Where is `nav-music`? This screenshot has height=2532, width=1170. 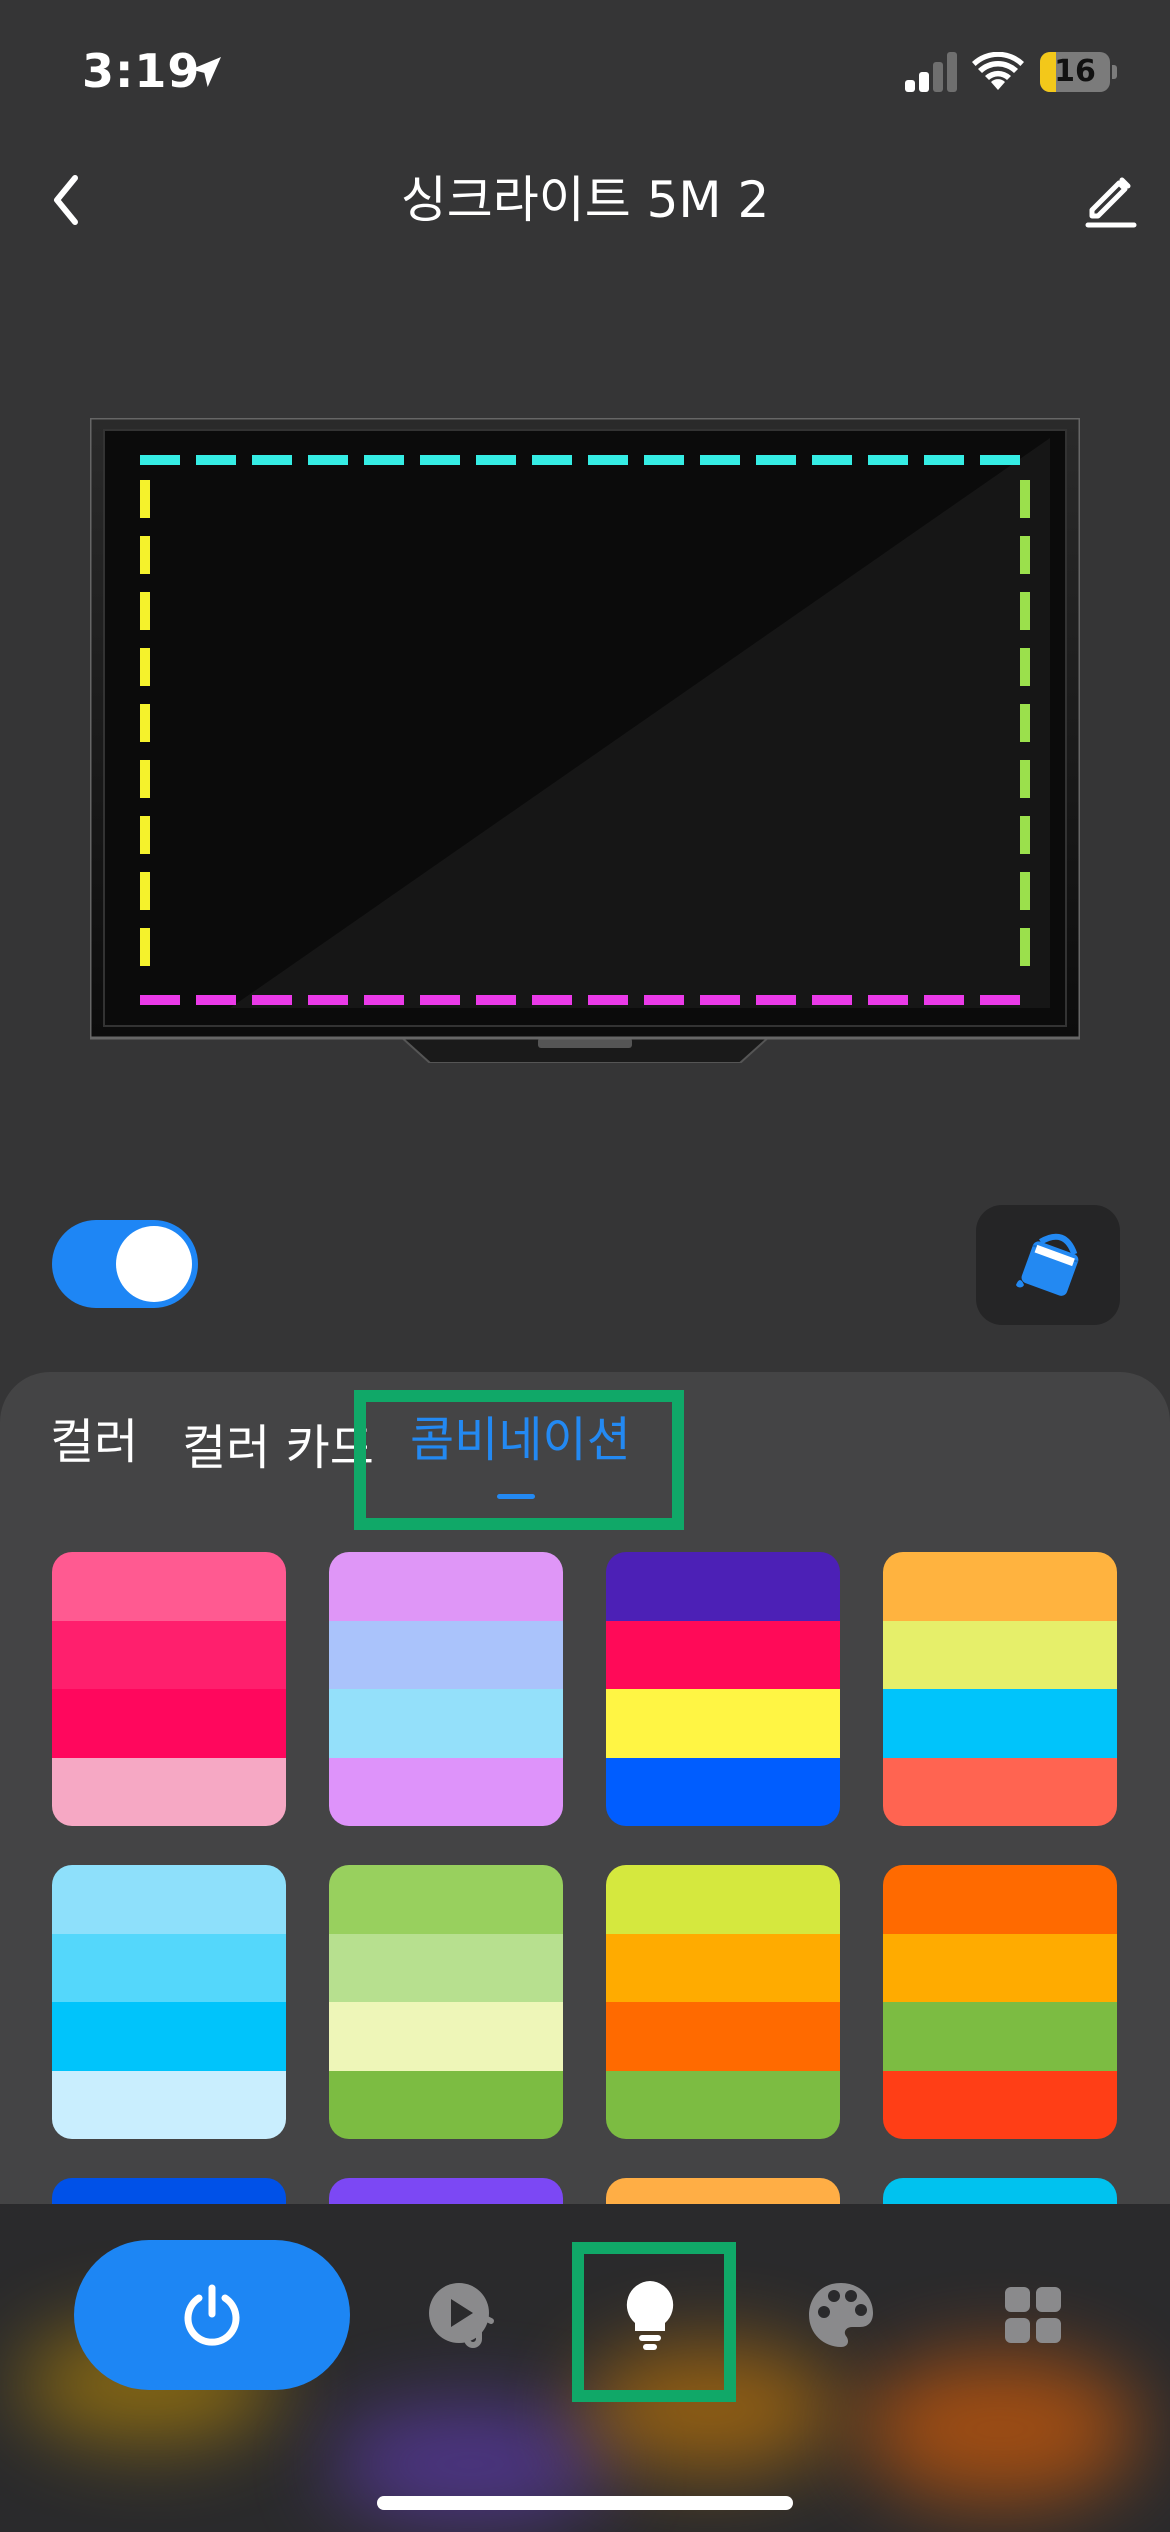
nav-music is located at coordinates (463, 2315).